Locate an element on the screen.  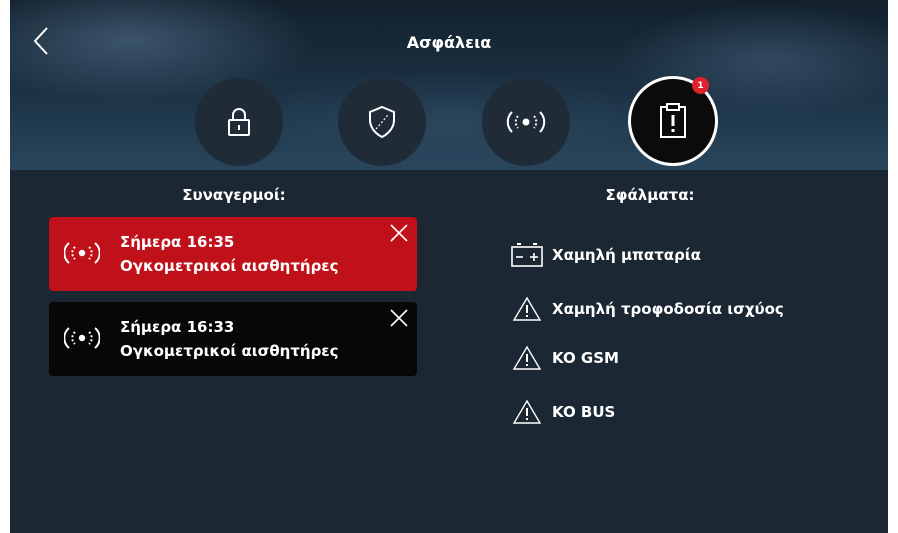
error-item: KO GSM is located at coordinates (564, 358).